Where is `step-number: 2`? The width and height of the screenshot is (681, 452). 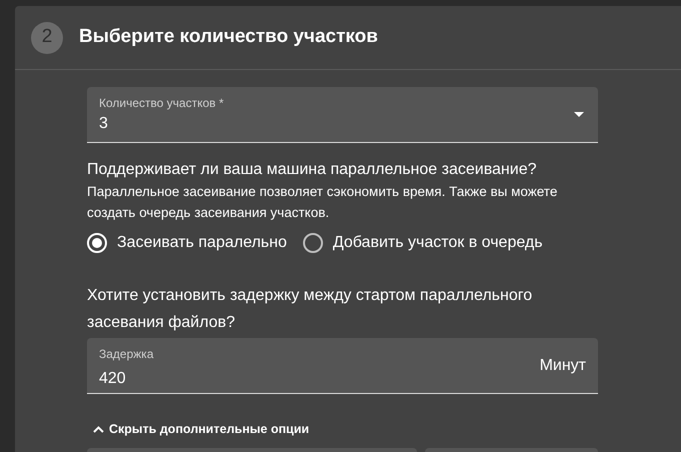
step-number: 2 is located at coordinates (47, 38).